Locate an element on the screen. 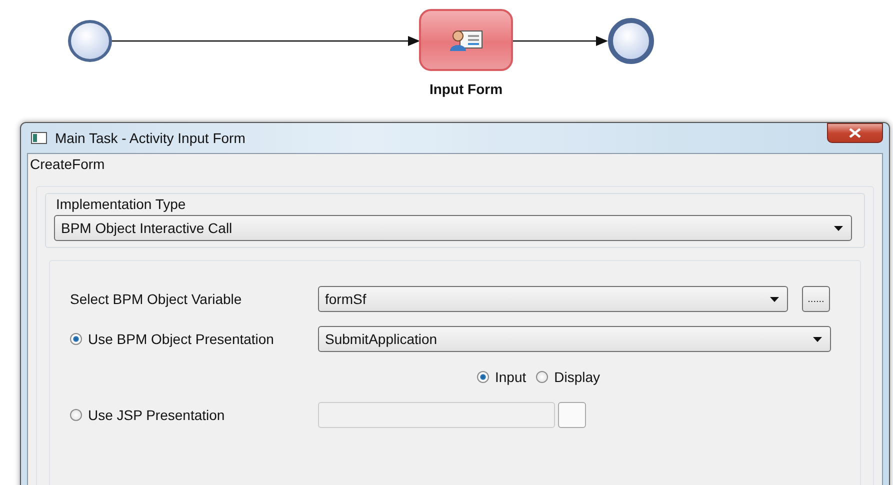 The image size is (893, 485). radio-button: Input is located at coordinates (501, 377).